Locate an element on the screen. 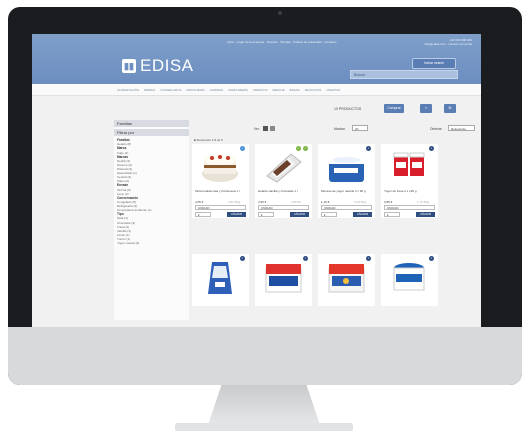 The image size is (529, 435). logo: ▮▮ EDISA is located at coordinates (158, 66).